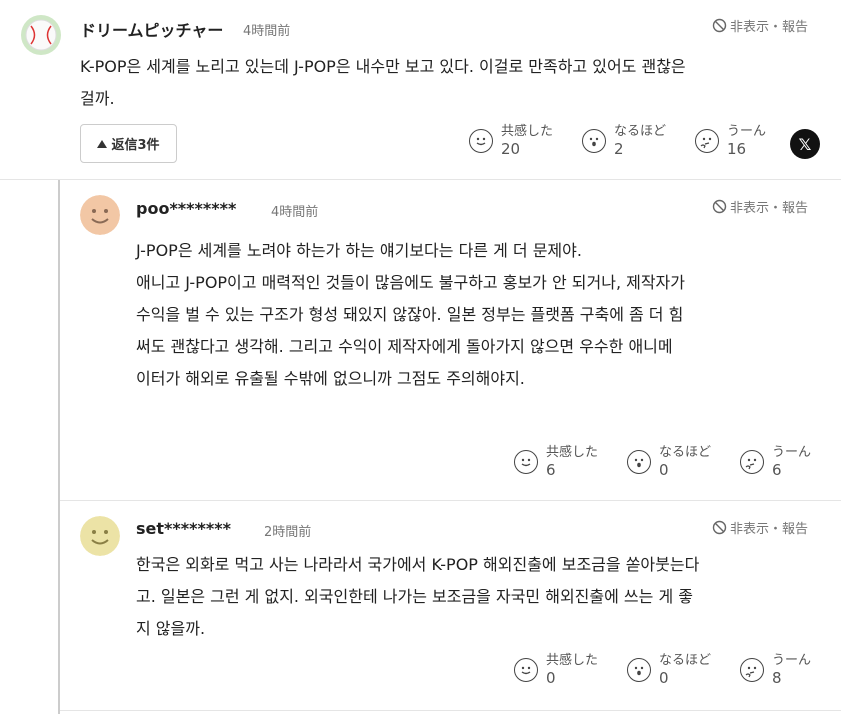 Image resolution: width=841 pixels, height=714 pixels. I want to click on uun-reaction: うーん 16, so click(730, 141).